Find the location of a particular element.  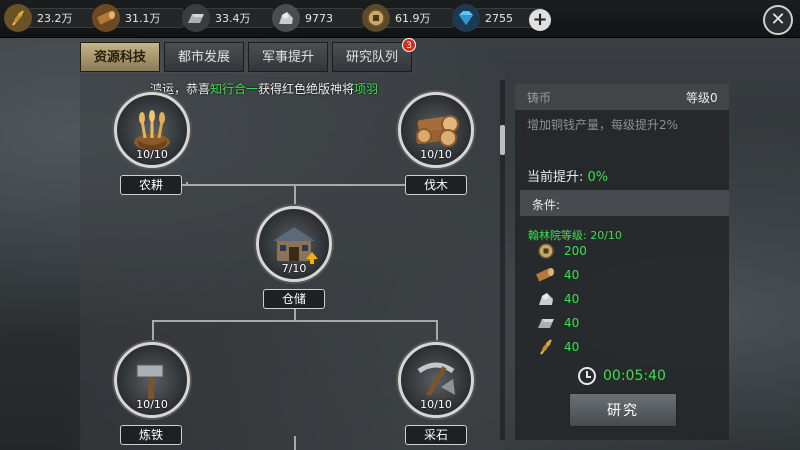

resource-value: 31.1万 is located at coordinates (147, 18).